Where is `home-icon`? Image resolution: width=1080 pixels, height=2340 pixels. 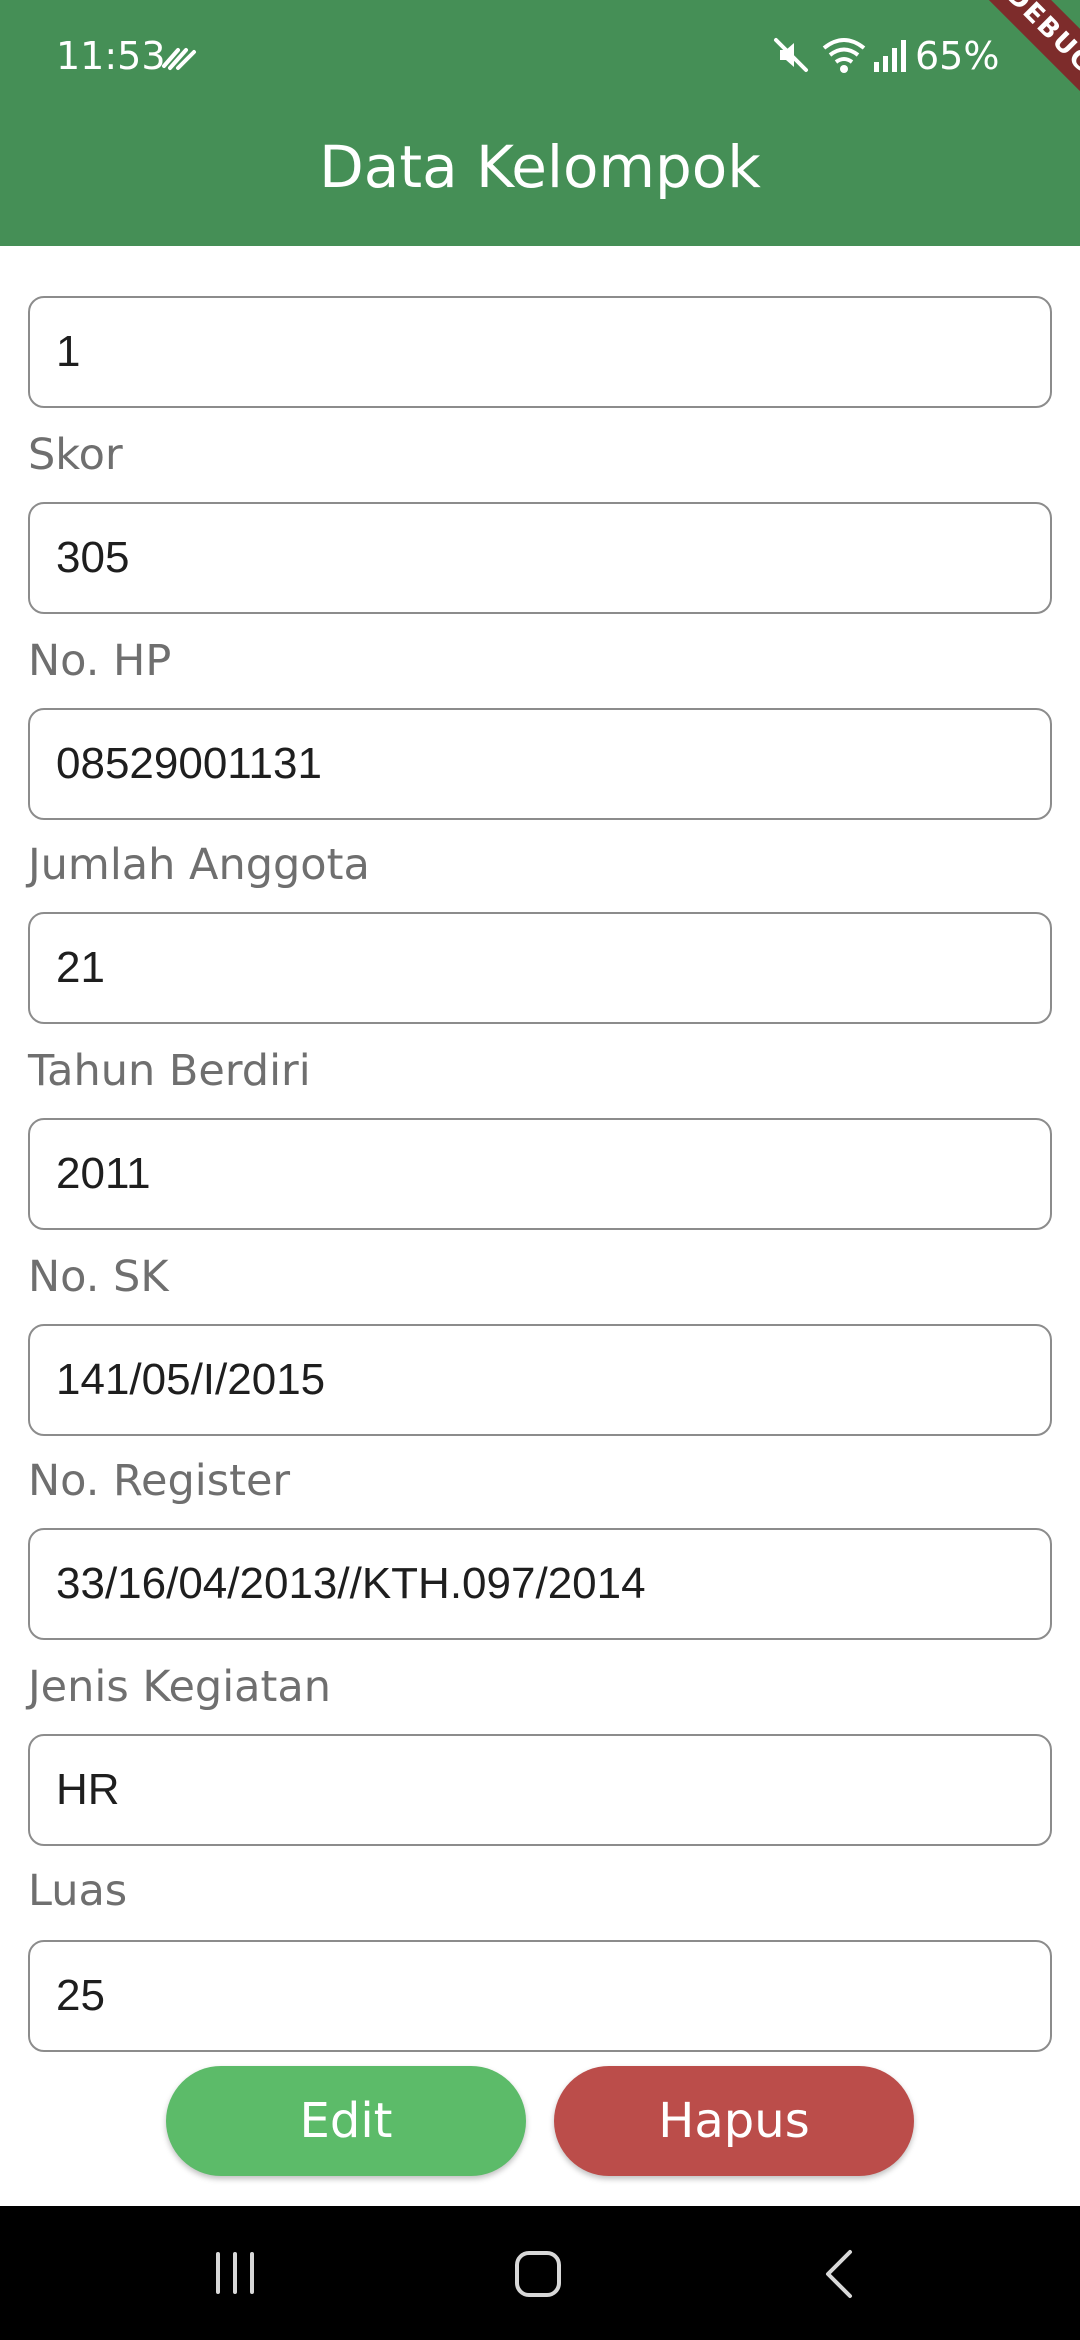 home-icon is located at coordinates (538, 2274).